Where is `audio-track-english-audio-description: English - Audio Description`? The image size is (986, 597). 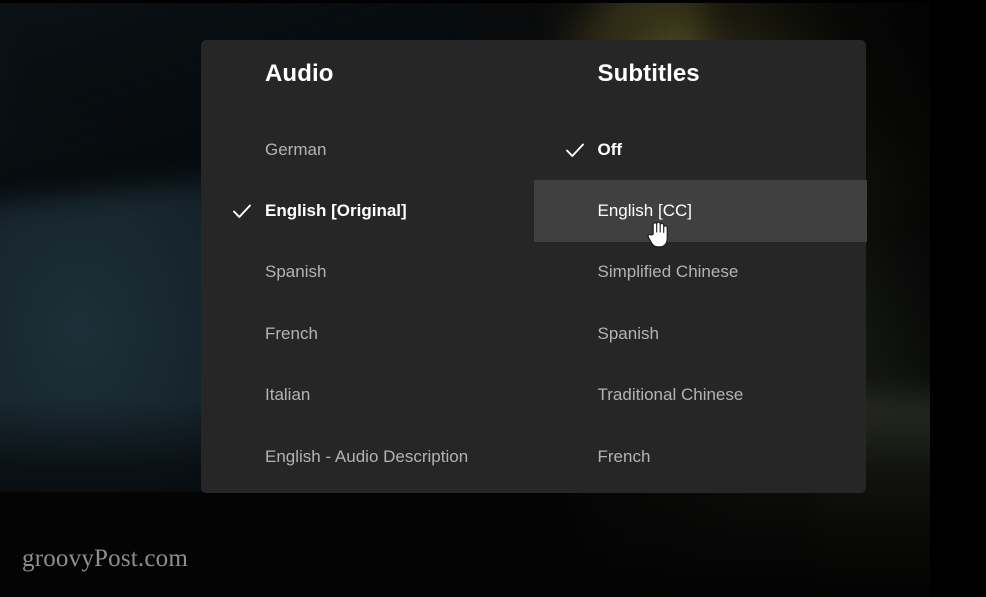 audio-track-english-audio-description: English - Audio Description is located at coordinates (367, 456).